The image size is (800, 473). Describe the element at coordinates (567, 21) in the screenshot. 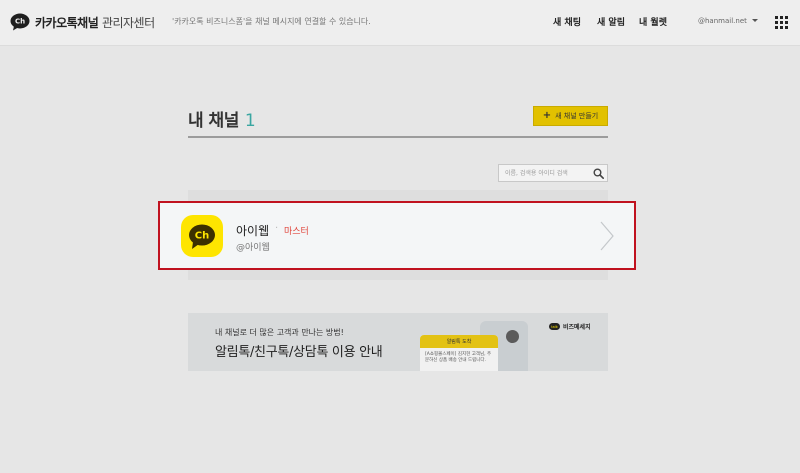

I see `nav-new-chat: 새 채팅` at that location.